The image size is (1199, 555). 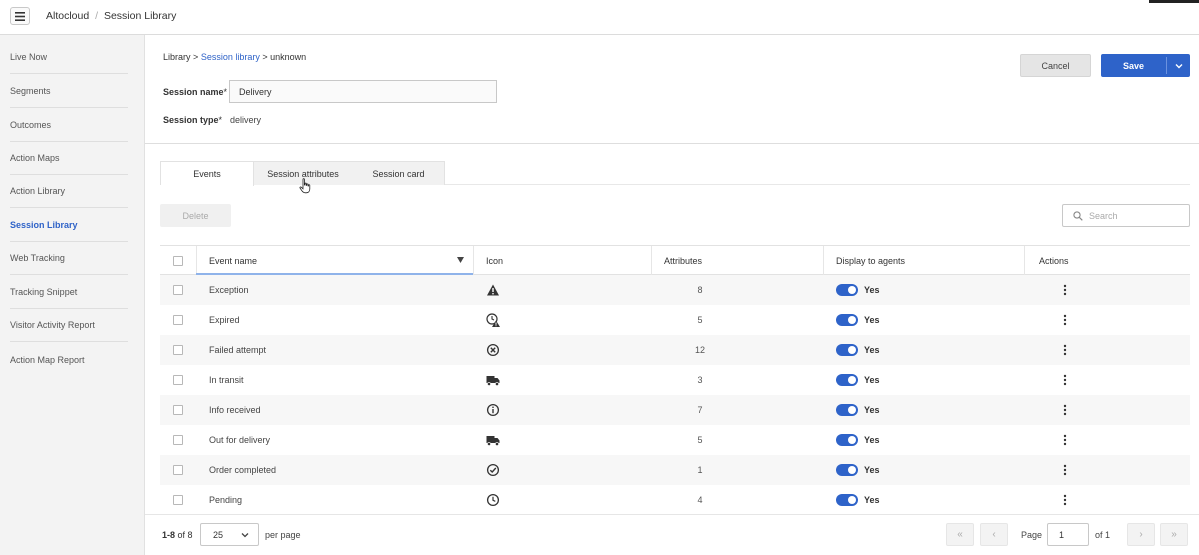 I want to click on event-name: Order completed, so click(x=243, y=470).